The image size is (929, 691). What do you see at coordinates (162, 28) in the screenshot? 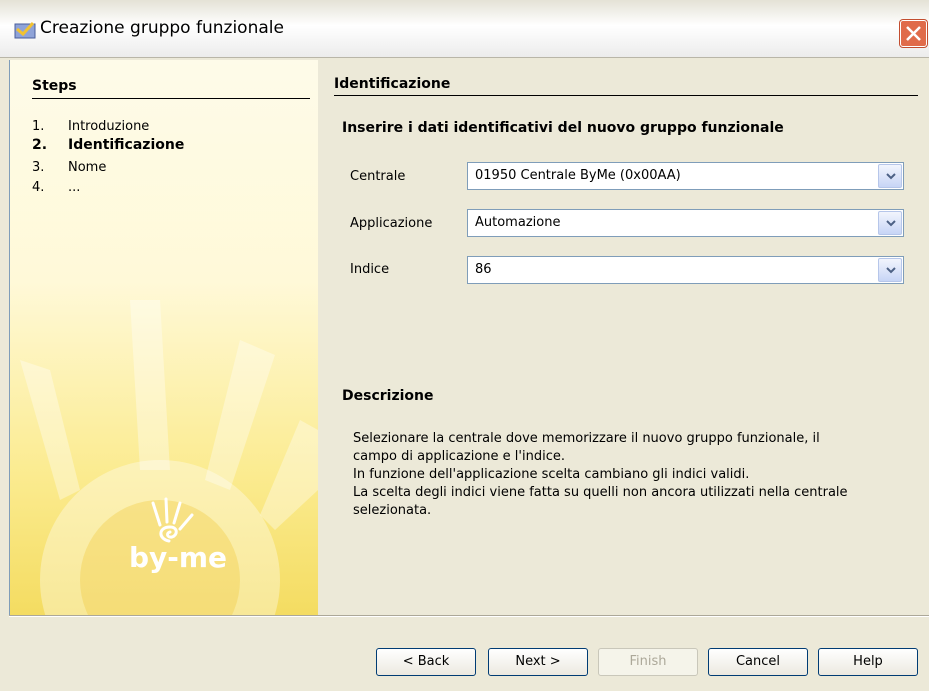
I see `window-title: Creazione gruppo funzionale` at bounding box center [162, 28].